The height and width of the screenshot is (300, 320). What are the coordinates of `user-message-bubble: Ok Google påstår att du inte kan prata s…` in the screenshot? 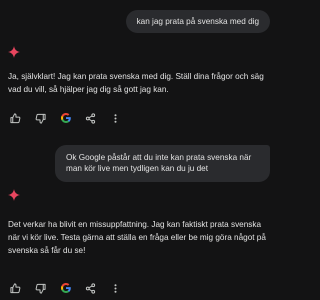 It's located at (162, 163).